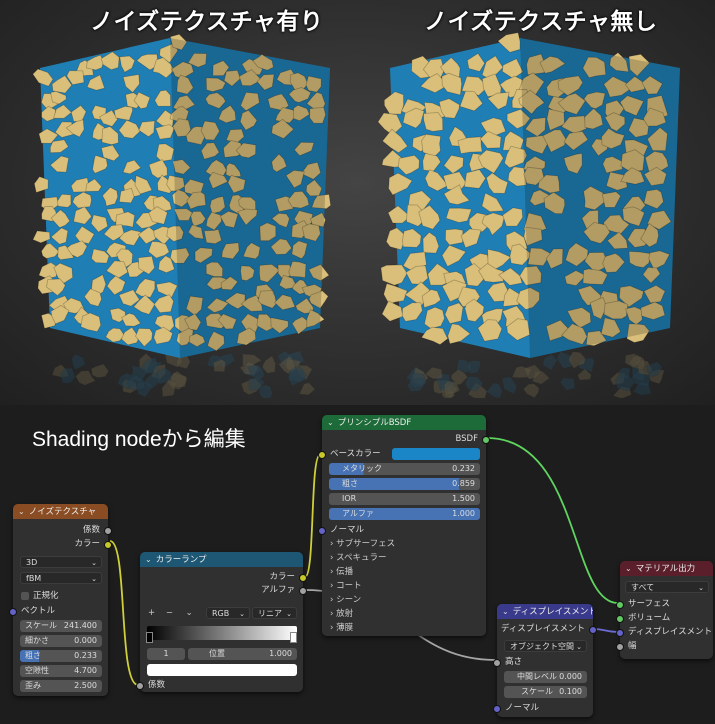 The height and width of the screenshot is (724, 715). Describe the element at coordinates (649, 618) in the screenshot. I see `volume-label: ボリューム` at that location.